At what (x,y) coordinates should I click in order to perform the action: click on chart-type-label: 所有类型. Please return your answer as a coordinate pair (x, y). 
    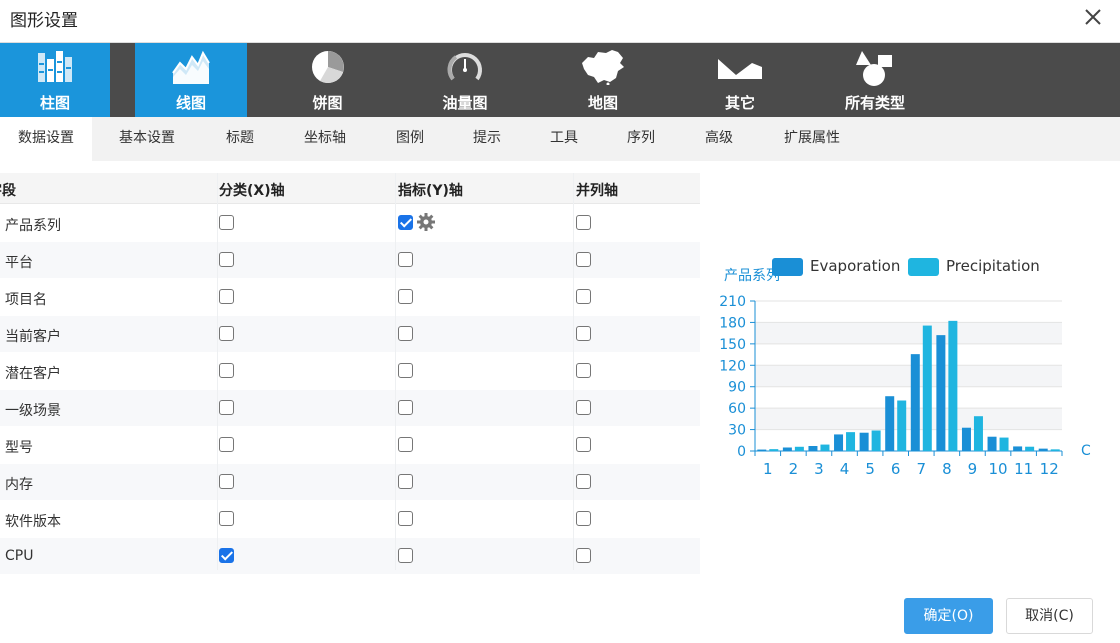
    Looking at the image, I should click on (874, 103).